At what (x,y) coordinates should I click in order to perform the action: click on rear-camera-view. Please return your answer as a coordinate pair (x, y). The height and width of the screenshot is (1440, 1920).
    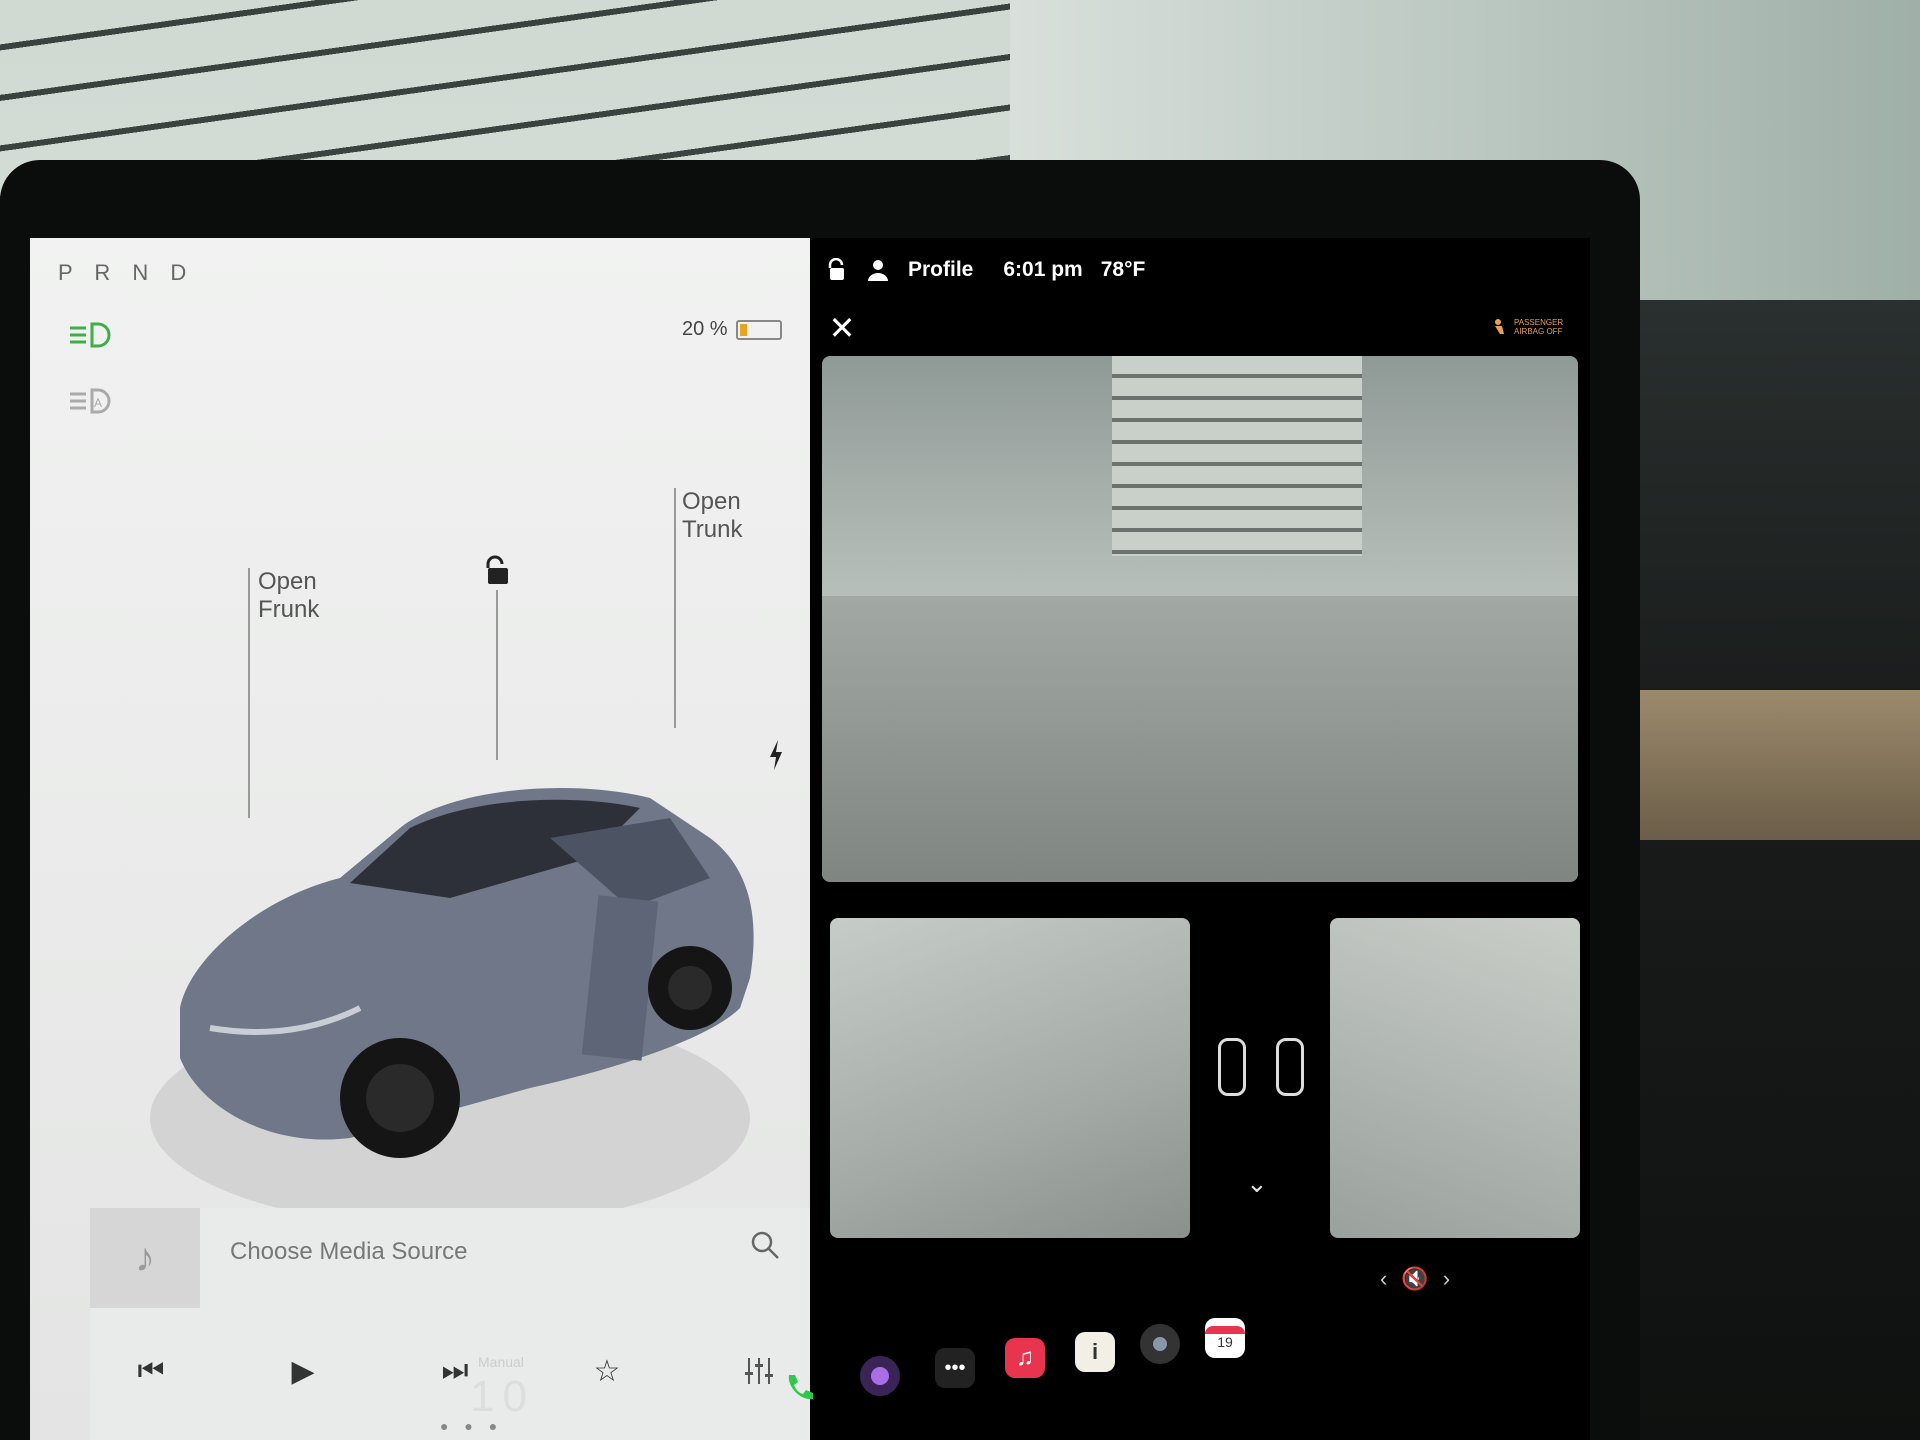
    Looking at the image, I should click on (1200, 619).